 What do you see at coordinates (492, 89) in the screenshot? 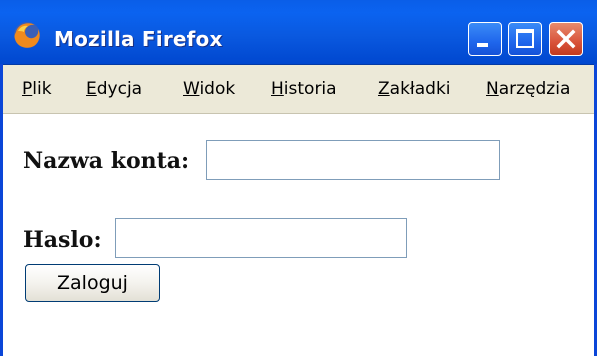
I see `menu-mnemonic: N` at bounding box center [492, 89].